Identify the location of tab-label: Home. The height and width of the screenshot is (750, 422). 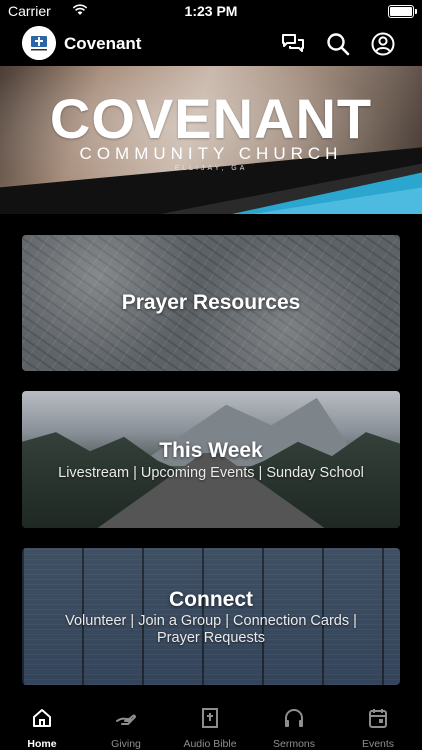
(42, 744).